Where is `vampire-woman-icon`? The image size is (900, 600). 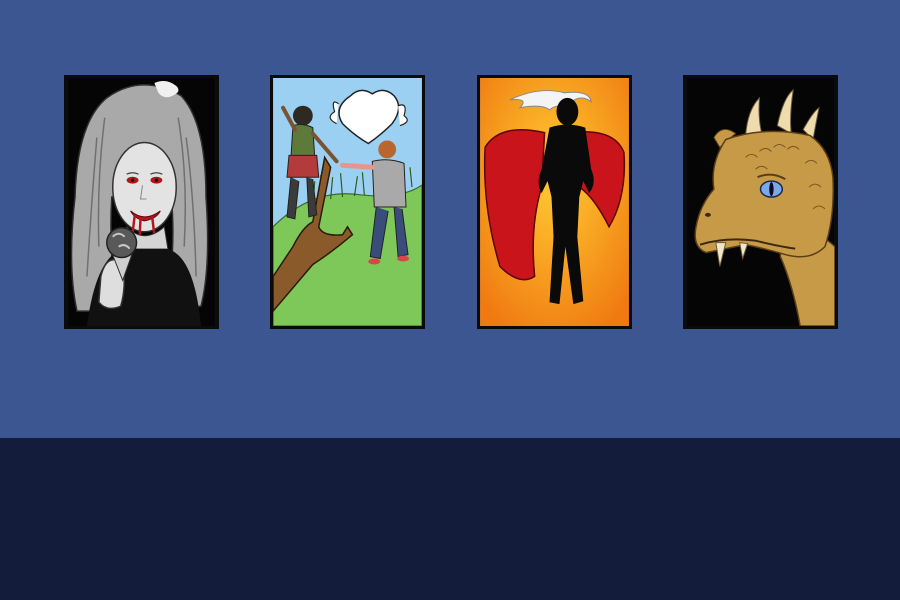 vampire-woman-icon is located at coordinates (141, 202).